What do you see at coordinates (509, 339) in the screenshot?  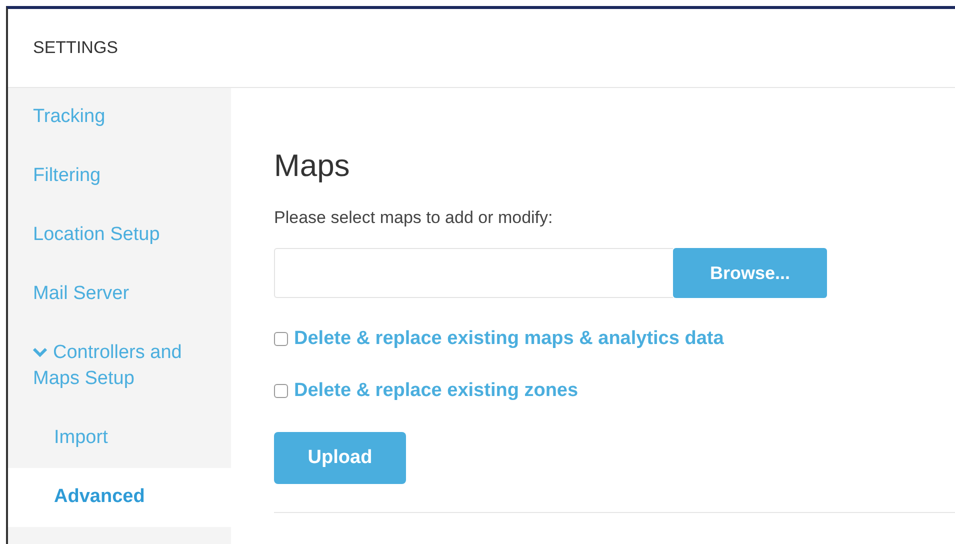 I see `checkbox-label: Delete & replace existing maps & analytics data` at bounding box center [509, 339].